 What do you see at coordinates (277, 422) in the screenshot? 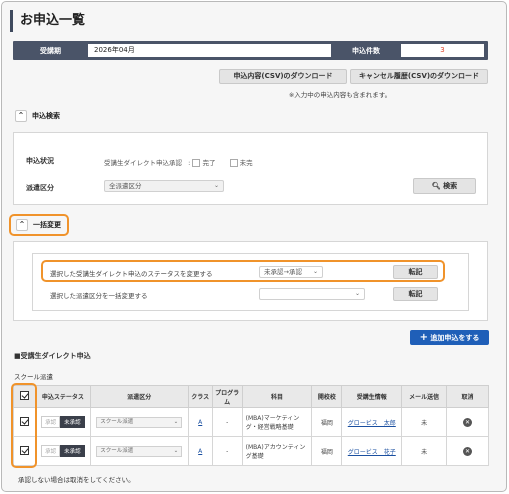
I see `subject-cell: (MBA)マーケティング・経営戦略基礎` at bounding box center [277, 422].